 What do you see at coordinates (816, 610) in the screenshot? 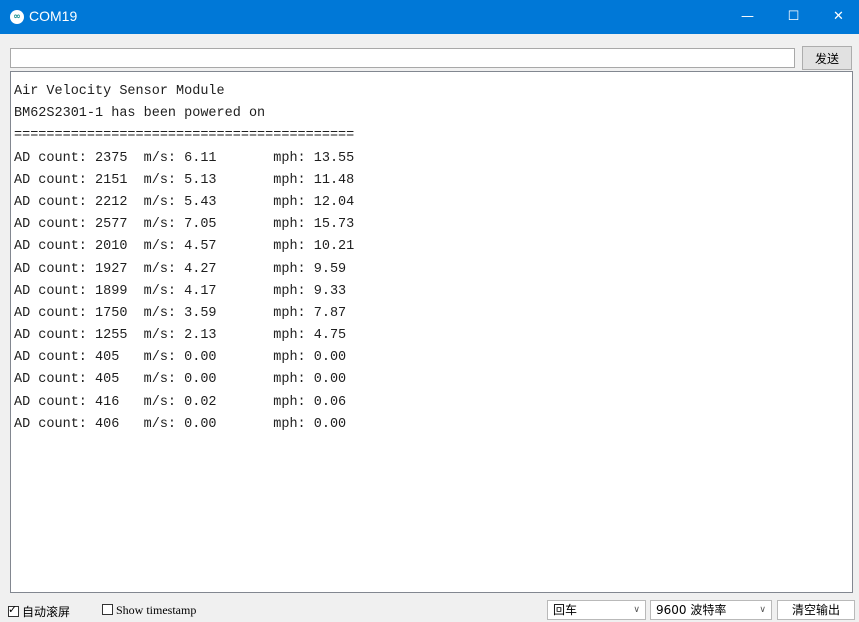
I see `clear-output-button: 清空输出` at bounding box center [816, 610].